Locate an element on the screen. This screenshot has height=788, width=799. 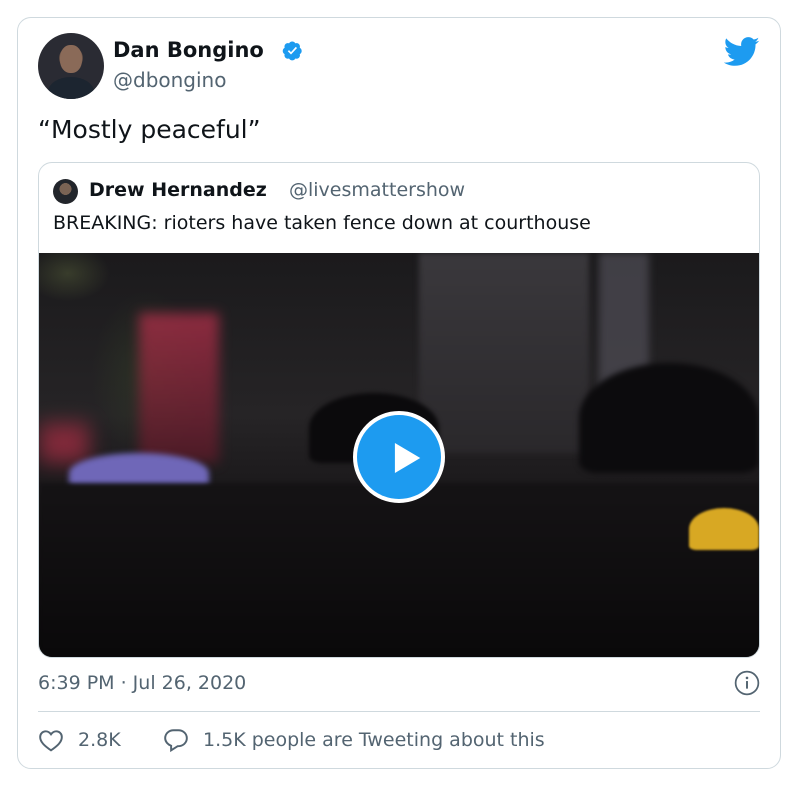
author-handle: @dbongino is located at coordinates (169, 80).